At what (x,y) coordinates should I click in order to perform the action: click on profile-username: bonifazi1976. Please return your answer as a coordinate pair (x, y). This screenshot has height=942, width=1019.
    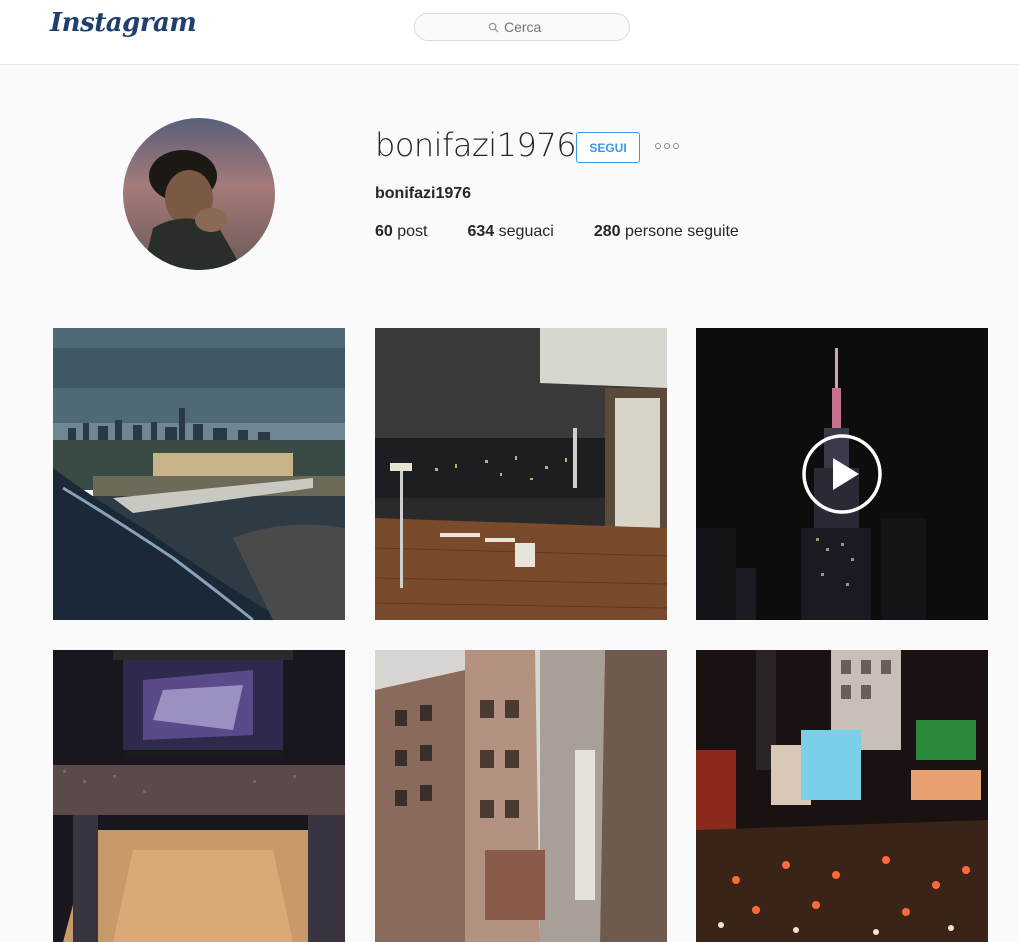
    Looking at the image, I should click on (476, 145).